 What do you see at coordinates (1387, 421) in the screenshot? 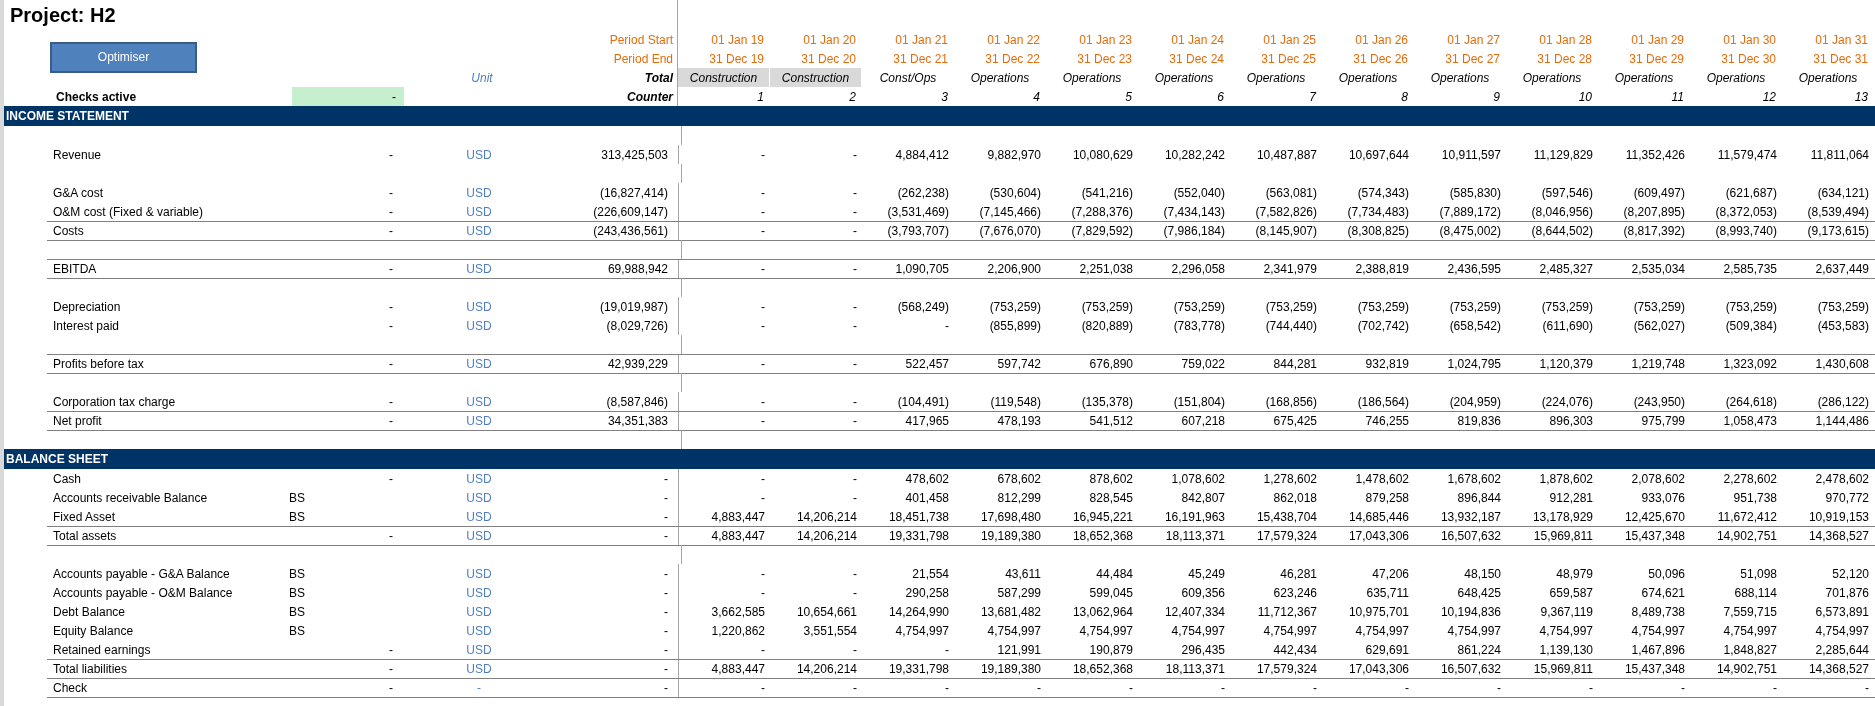
I see `value-cell-text: 746,255` at bounding box center [1387, 421].